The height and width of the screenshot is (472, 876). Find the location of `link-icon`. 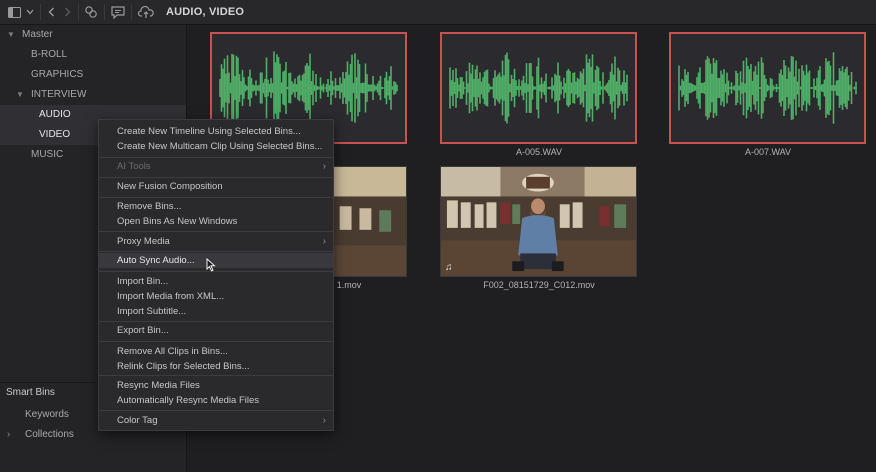

link-icon is located at coordinates (91, 12).